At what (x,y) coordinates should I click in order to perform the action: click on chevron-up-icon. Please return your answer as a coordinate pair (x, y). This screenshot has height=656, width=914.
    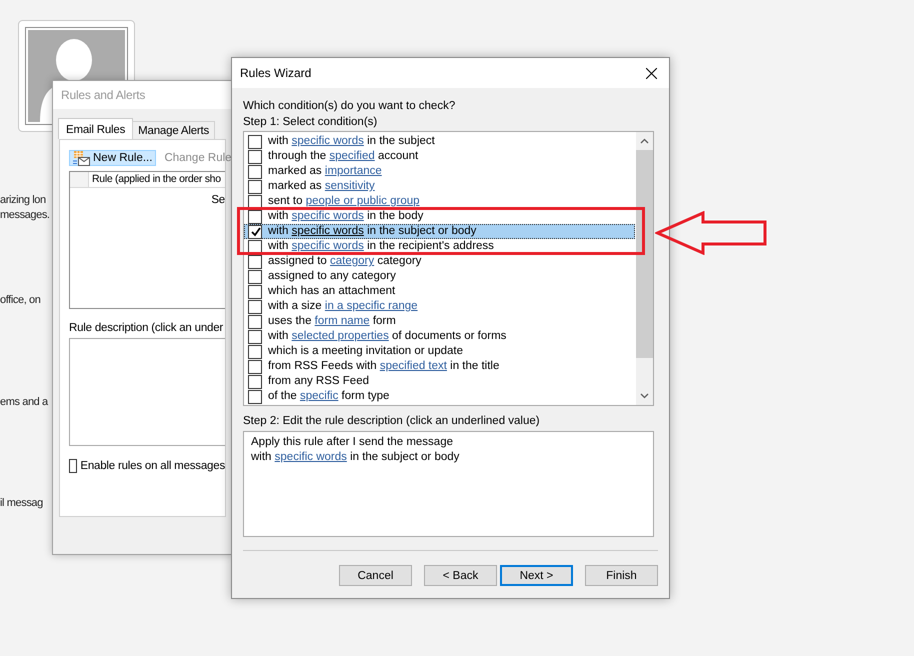
    Looking at the image, I should click on (644, 141).